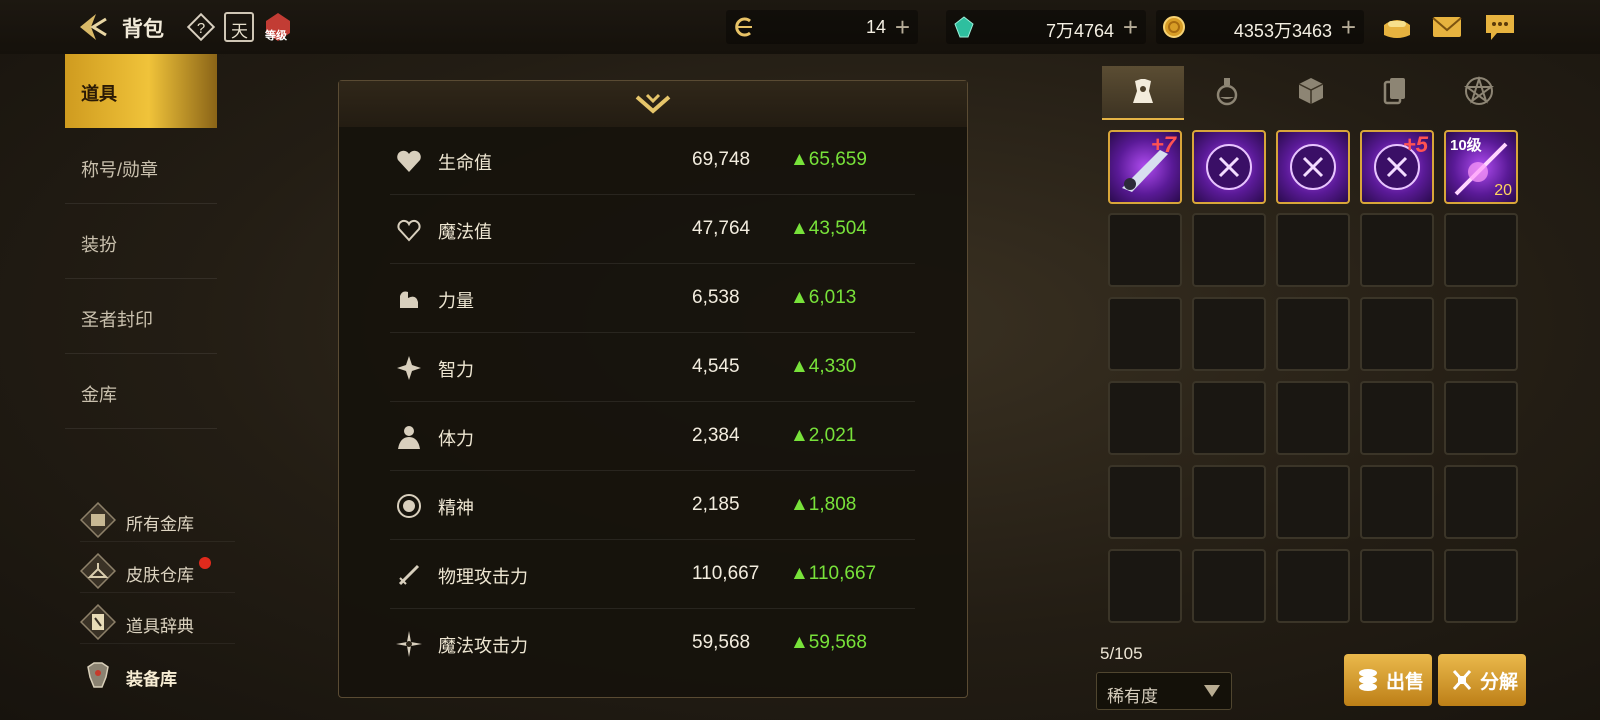 This screenshot has height=720, width=1600. Describe the element at coordinates (721, 159) in the screenshot. I see `stat-value: 69,748` at that location.